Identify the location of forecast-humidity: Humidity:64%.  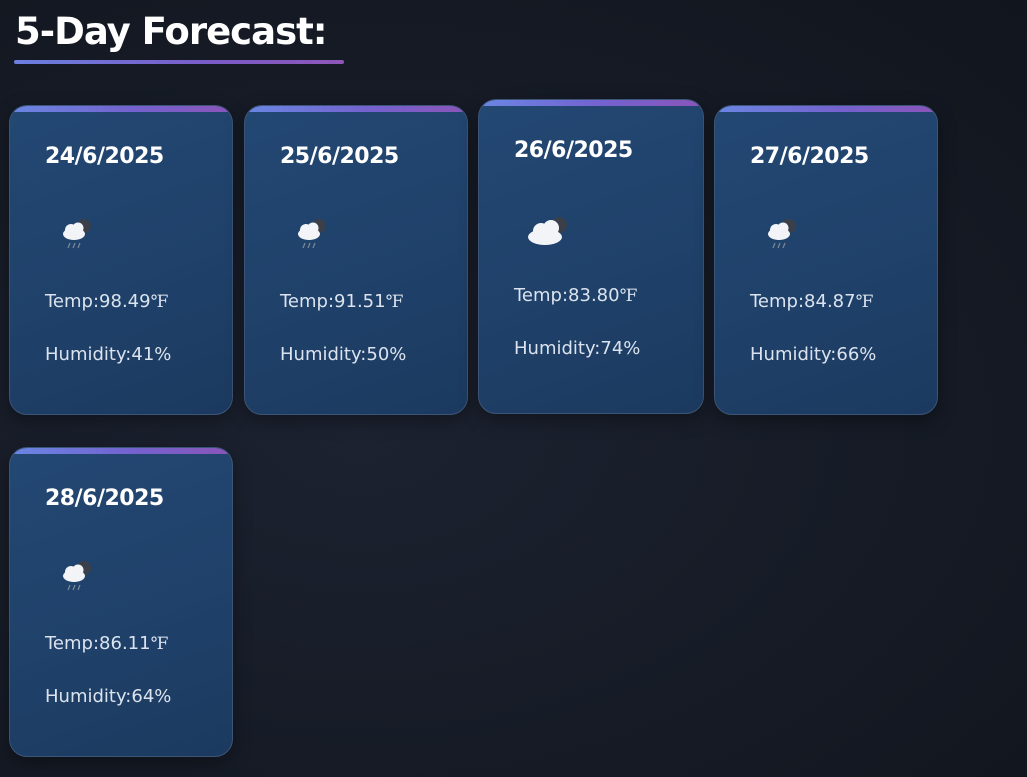
(108, 696).